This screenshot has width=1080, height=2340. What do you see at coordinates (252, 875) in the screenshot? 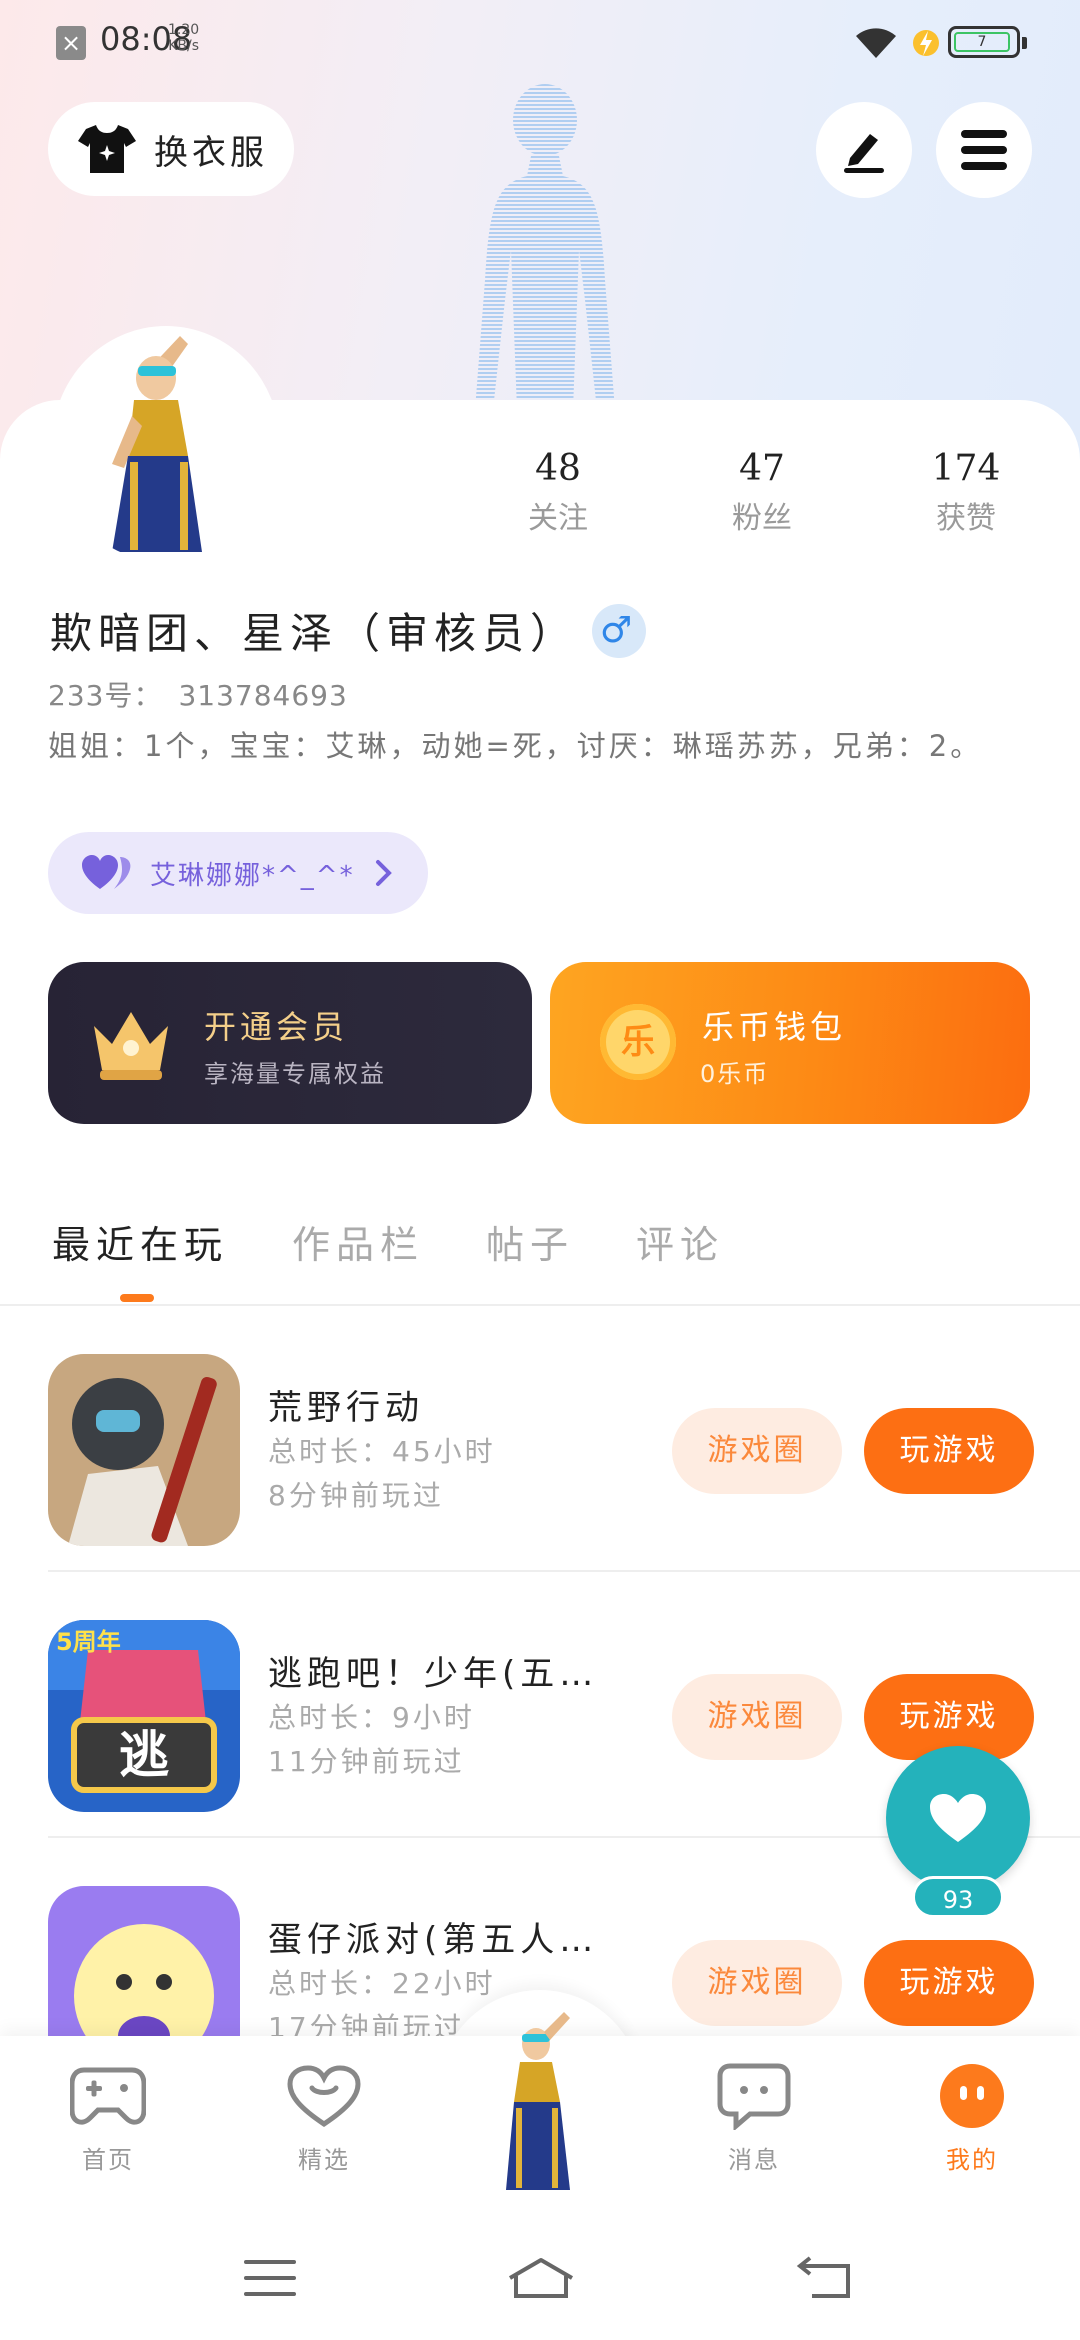
I see `relation-label: 艾琳娜娜*^_^*` at bounding box center [252, 875].